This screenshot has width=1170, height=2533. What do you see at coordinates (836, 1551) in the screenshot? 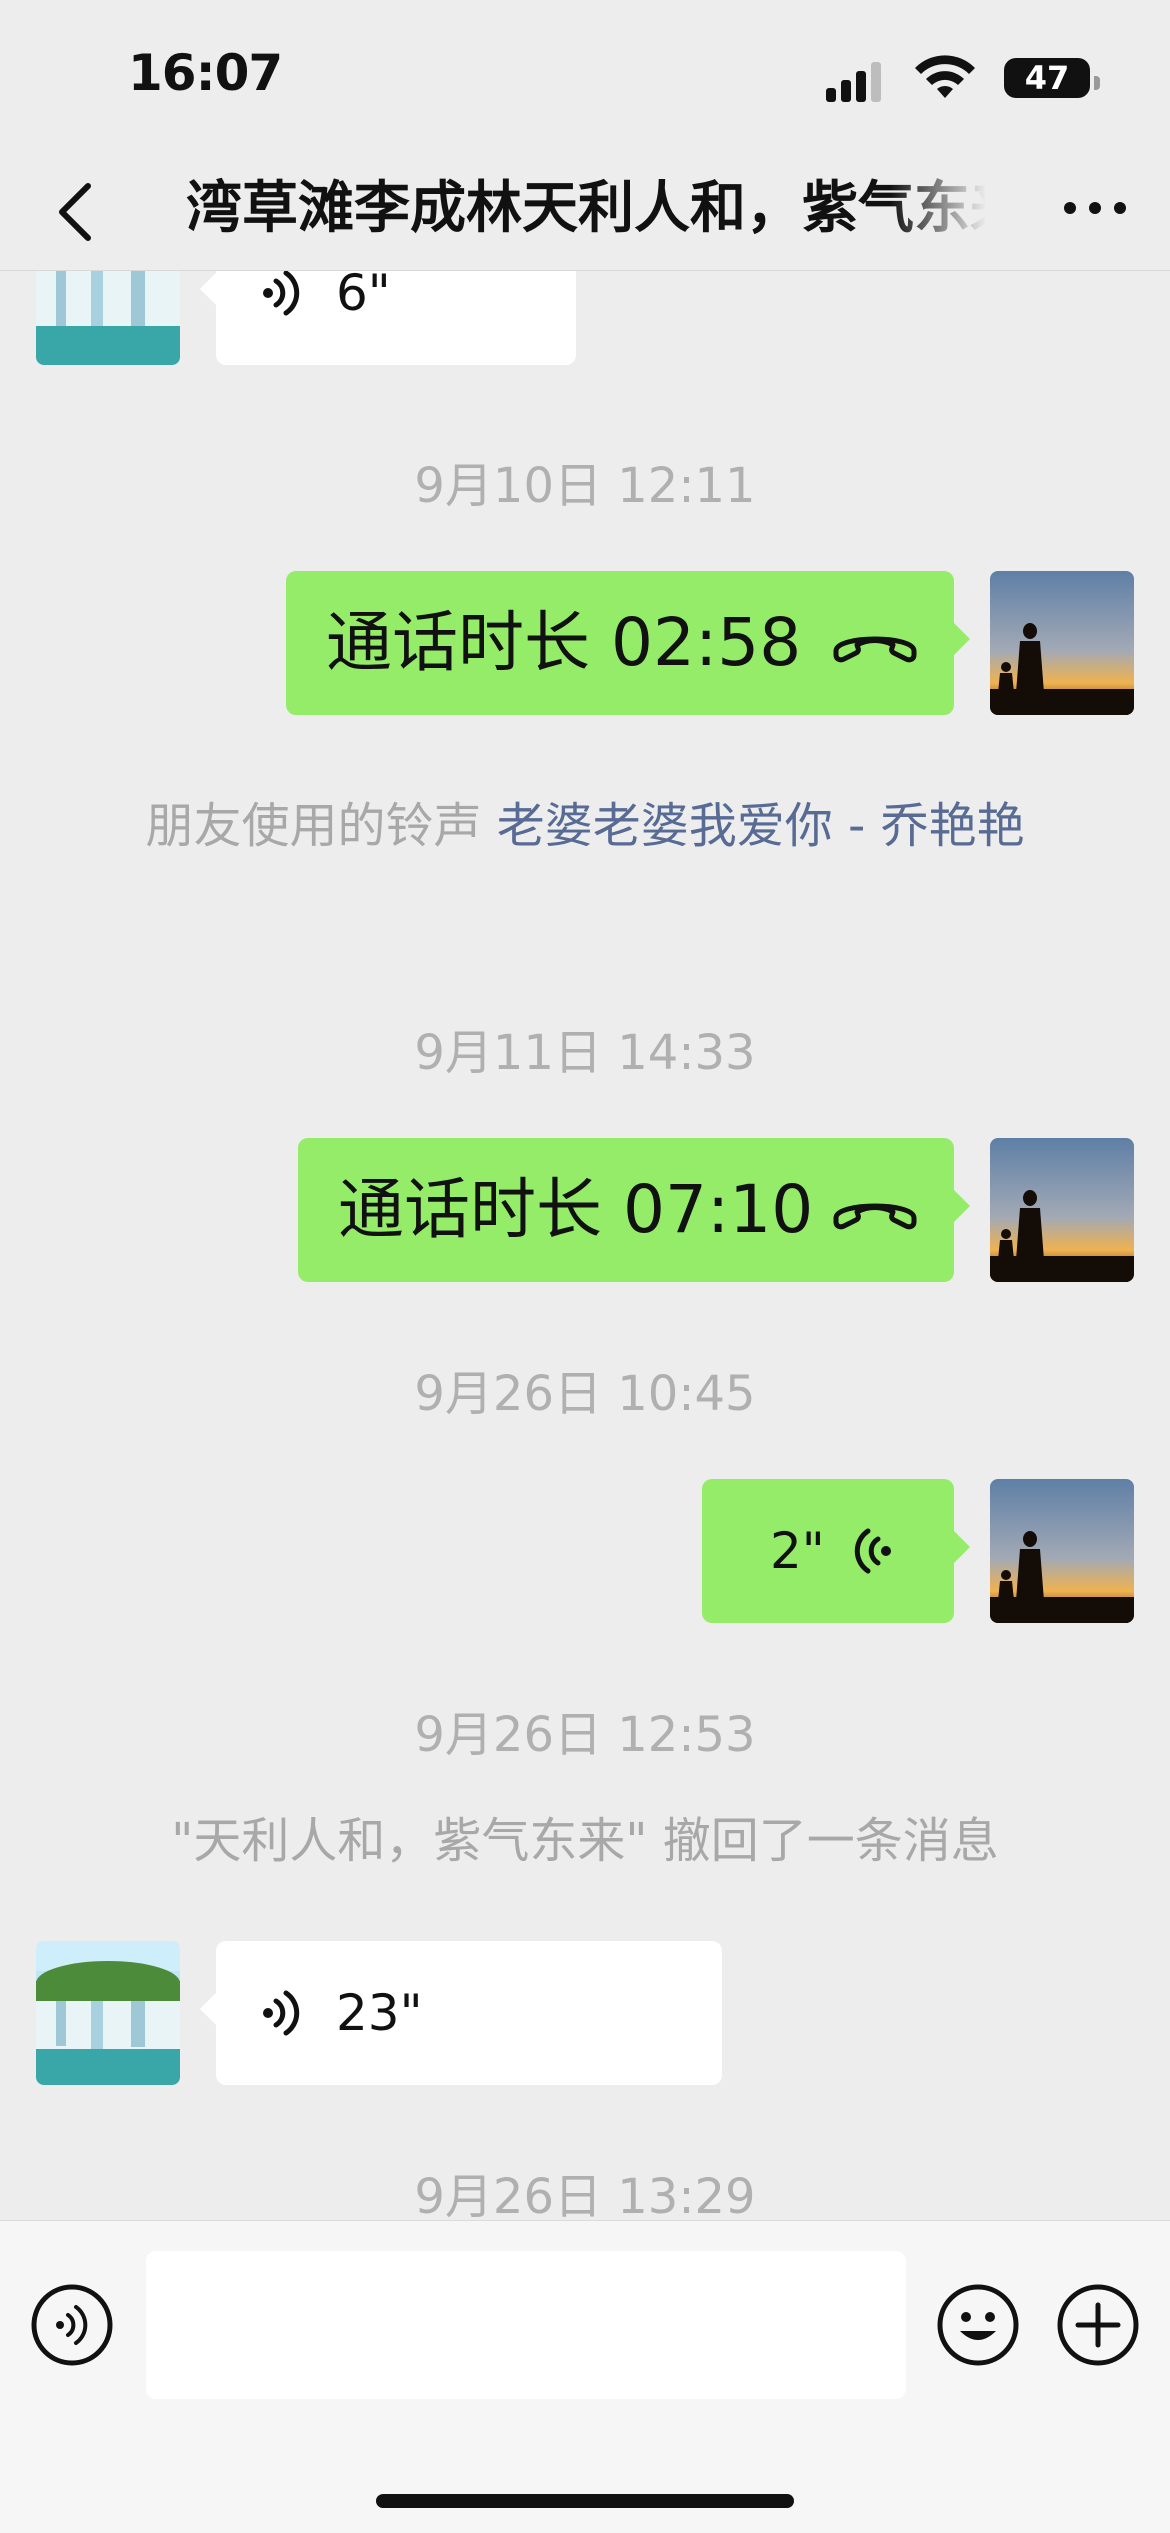
I see `sent-voice-message: 2"` at bounding box center [836, 1551].